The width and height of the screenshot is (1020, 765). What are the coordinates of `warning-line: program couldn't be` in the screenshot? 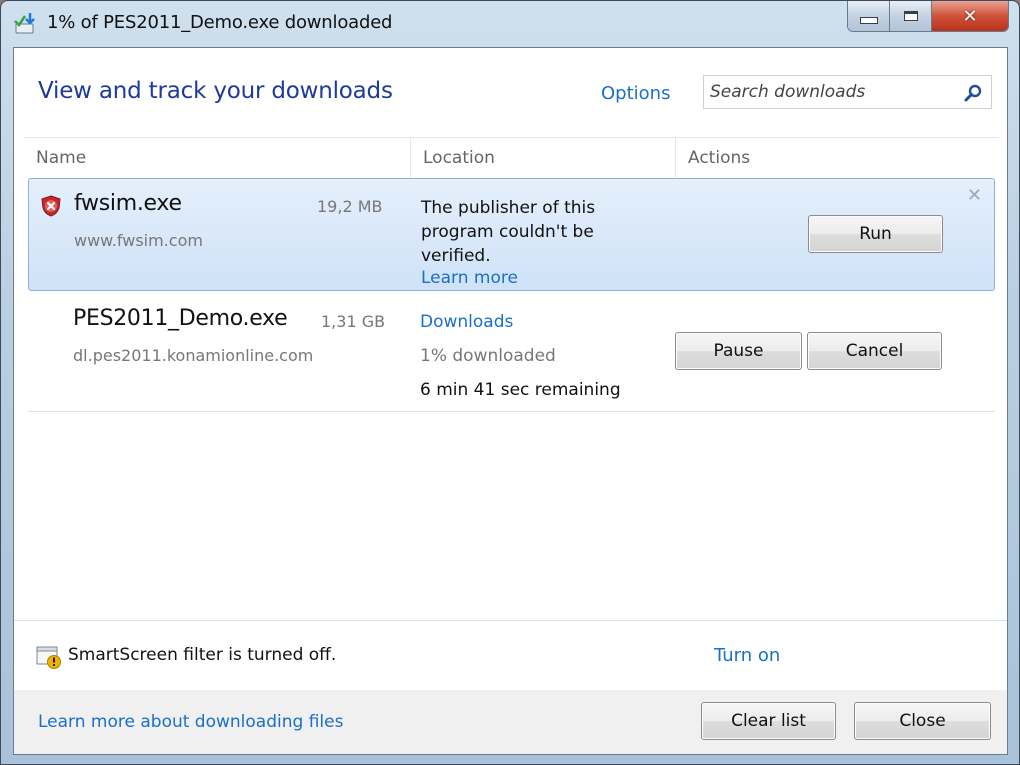 It's located at (507, 232).